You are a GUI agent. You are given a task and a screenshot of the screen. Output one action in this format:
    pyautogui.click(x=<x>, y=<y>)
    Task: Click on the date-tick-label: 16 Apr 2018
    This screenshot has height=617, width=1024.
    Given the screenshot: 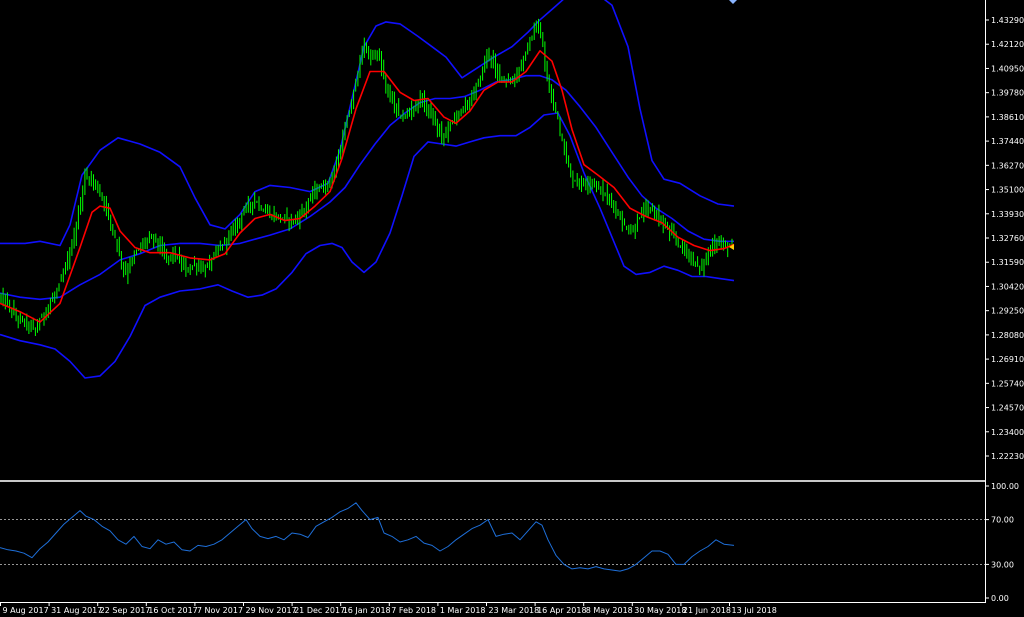 What is the action you would take?
    pyautogui.click(x=561, y=610)
    